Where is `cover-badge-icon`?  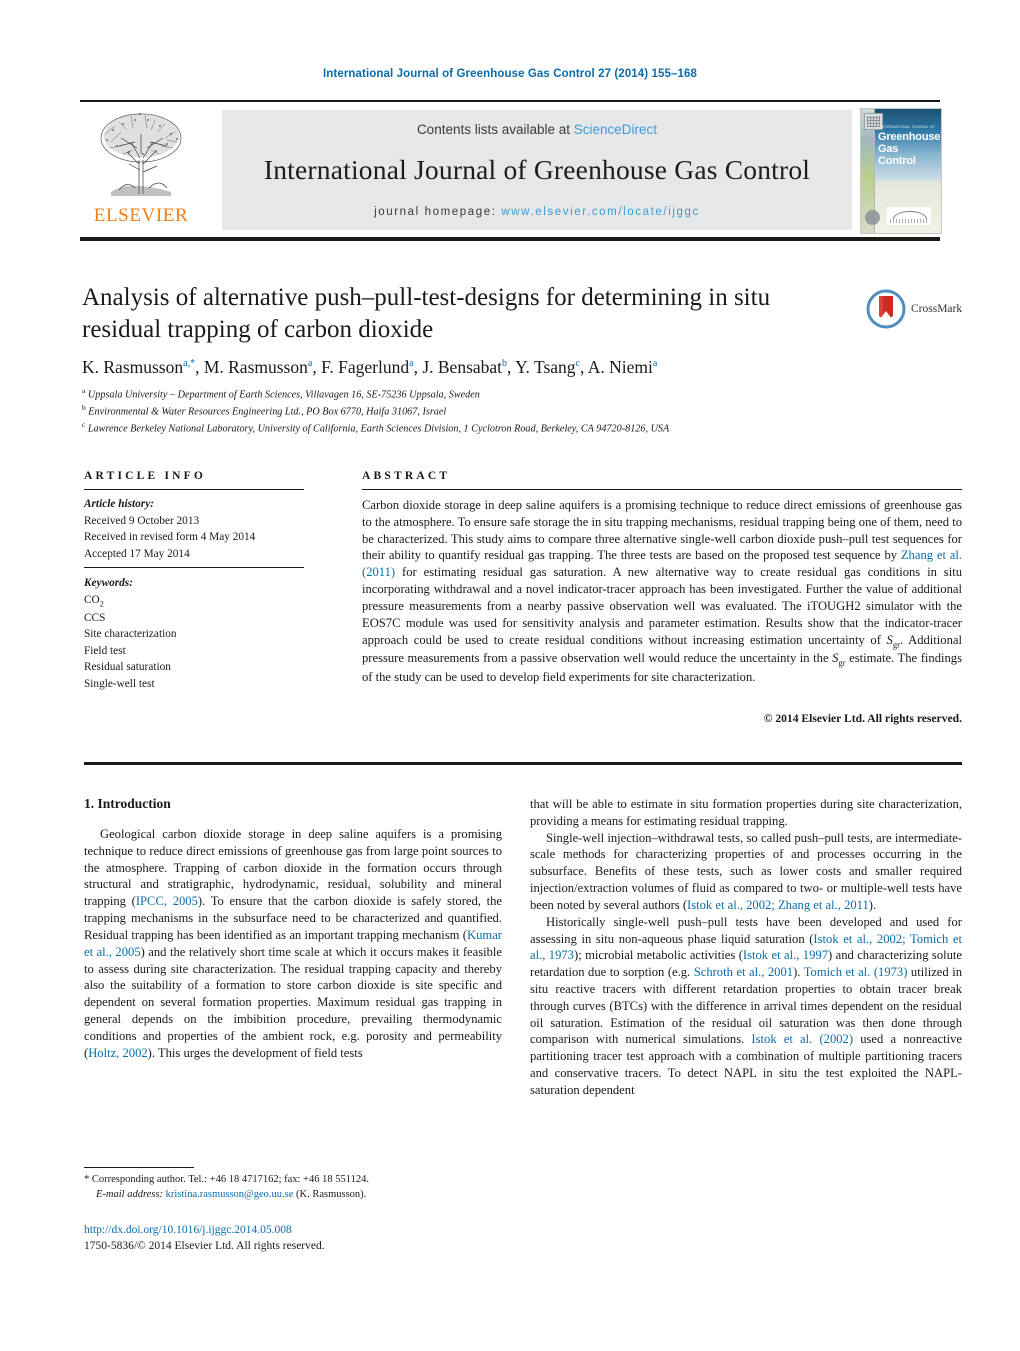
cover-badge-icon is located at coordinates (872, 217).